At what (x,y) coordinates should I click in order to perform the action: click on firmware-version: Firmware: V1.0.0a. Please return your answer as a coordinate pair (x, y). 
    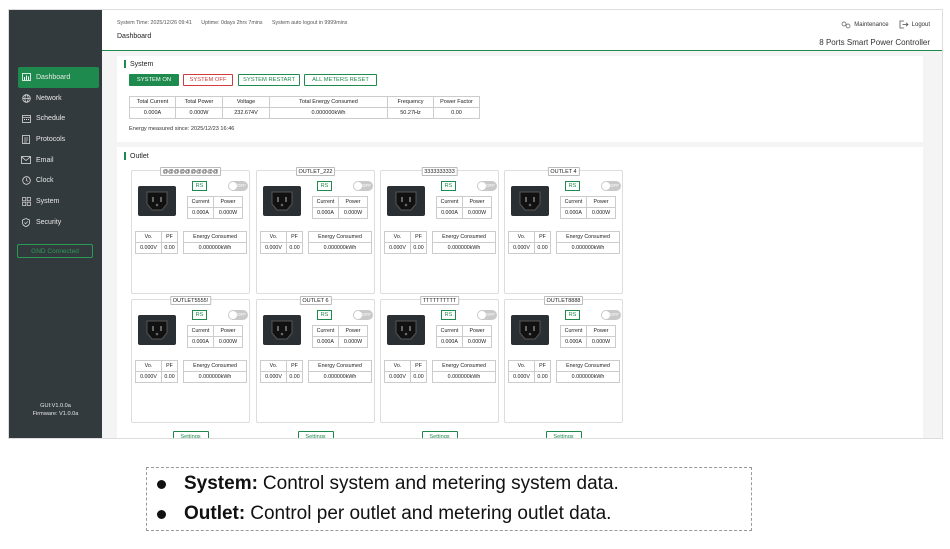
    Looking at the image, I should click on (55, 414).